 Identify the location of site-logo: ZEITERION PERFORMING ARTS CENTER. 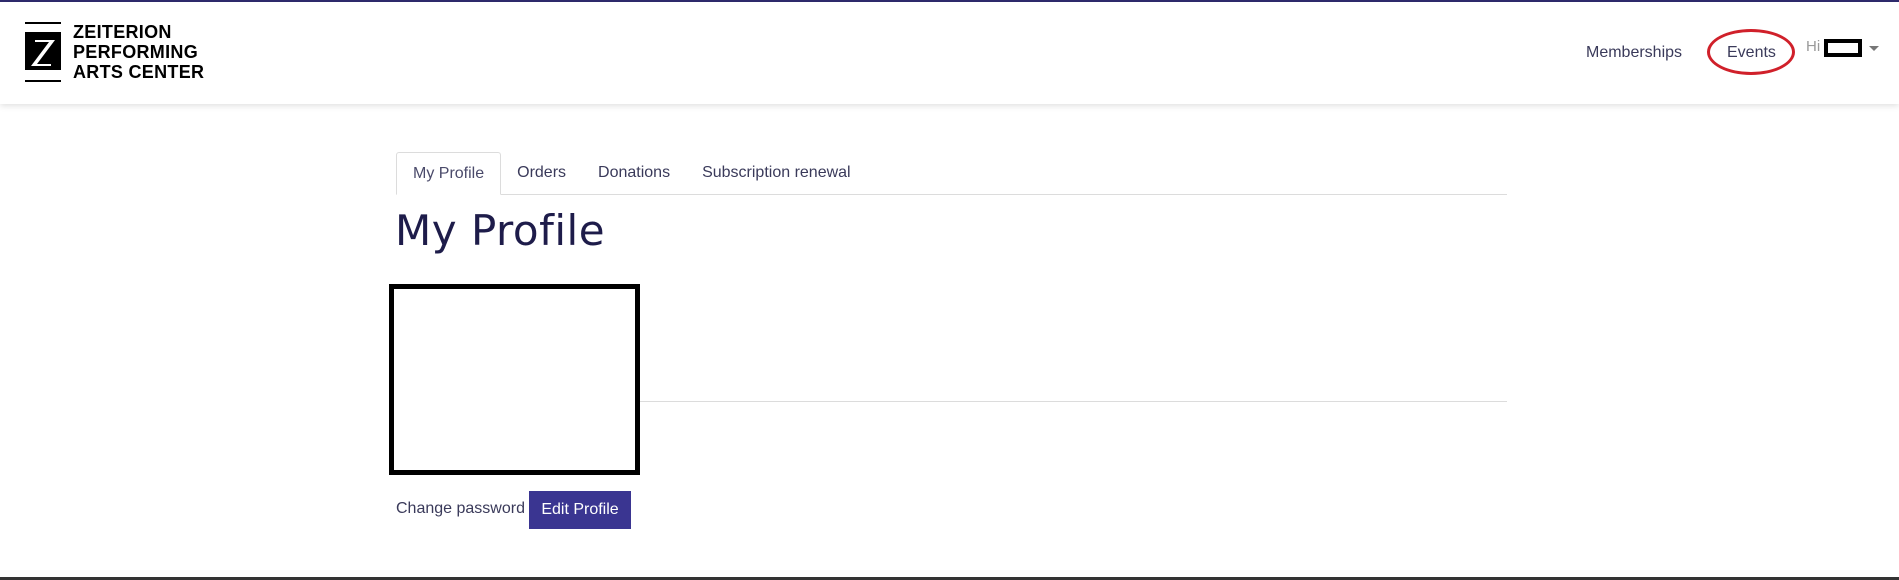
(114, 52).